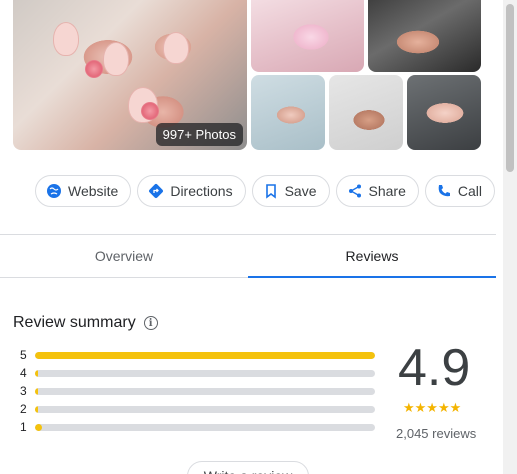 Image resolution: width=517 pixels, height=474 pixels. What do you see at coordinates (23, 427) in the screenshot?
I see `star-level: 1` at bounding box center [23, 427].